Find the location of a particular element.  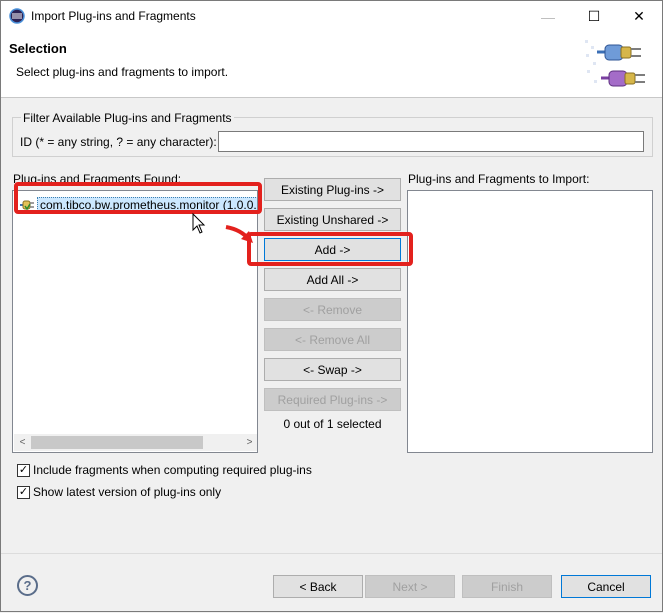

minimize-button: — is located at coordinates (548, 16).